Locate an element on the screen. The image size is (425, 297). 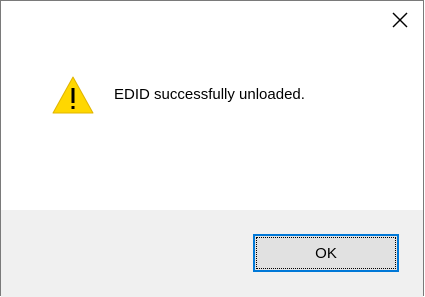
warning-icon is located at coordinates (73, 95).